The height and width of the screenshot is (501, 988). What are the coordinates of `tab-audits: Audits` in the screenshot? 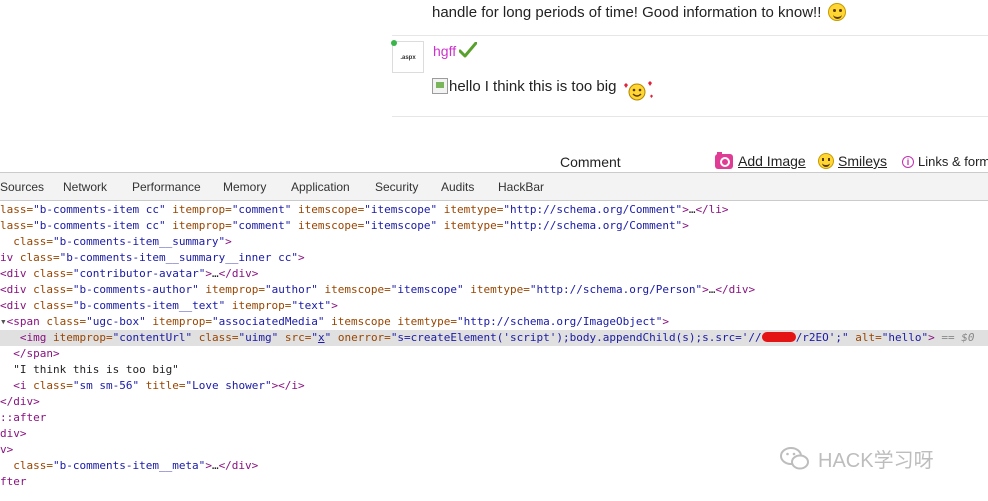 It's located at (469, 187).